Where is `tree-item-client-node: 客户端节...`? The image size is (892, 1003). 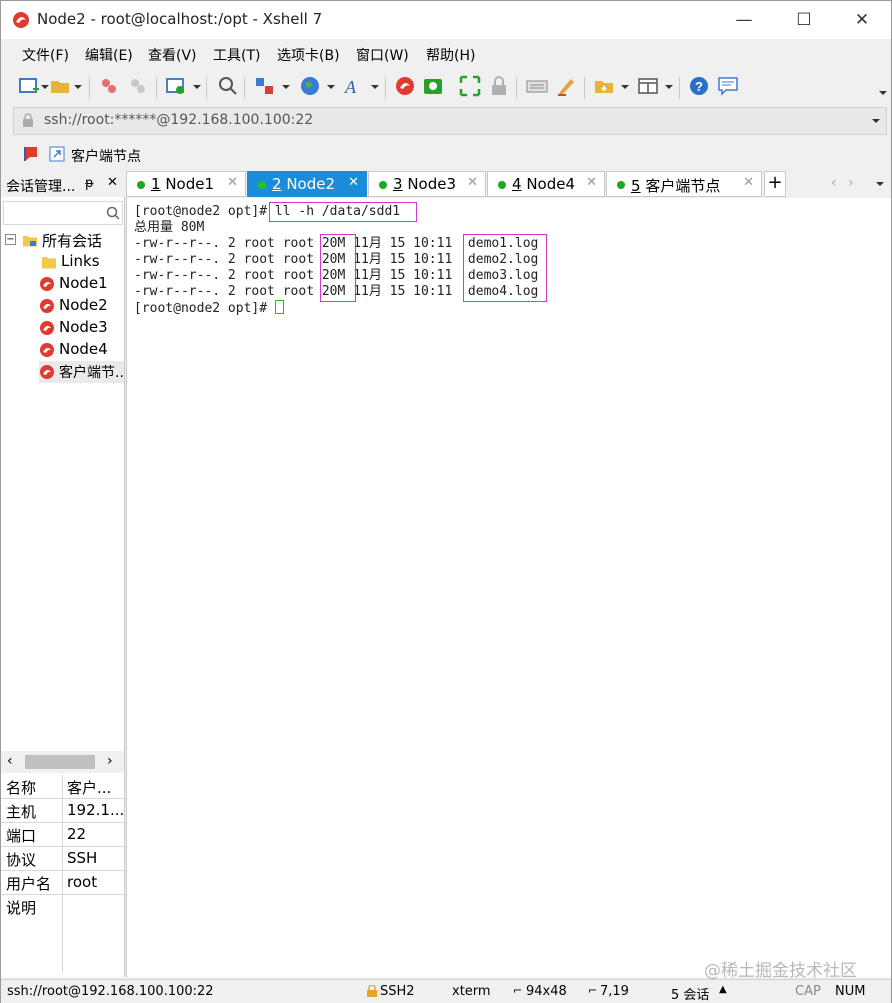
tree-item-client-node: 客户端节... is located at coordinates (81, 372).